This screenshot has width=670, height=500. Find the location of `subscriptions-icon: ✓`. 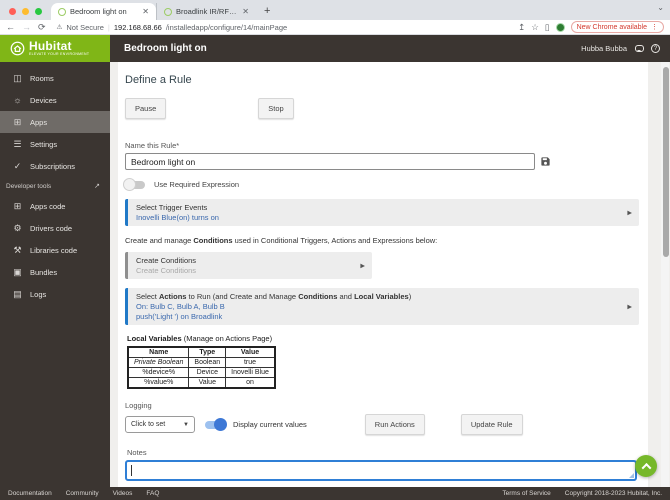

subscriptions-icon: ✓ is located at coordinates (17, 165).